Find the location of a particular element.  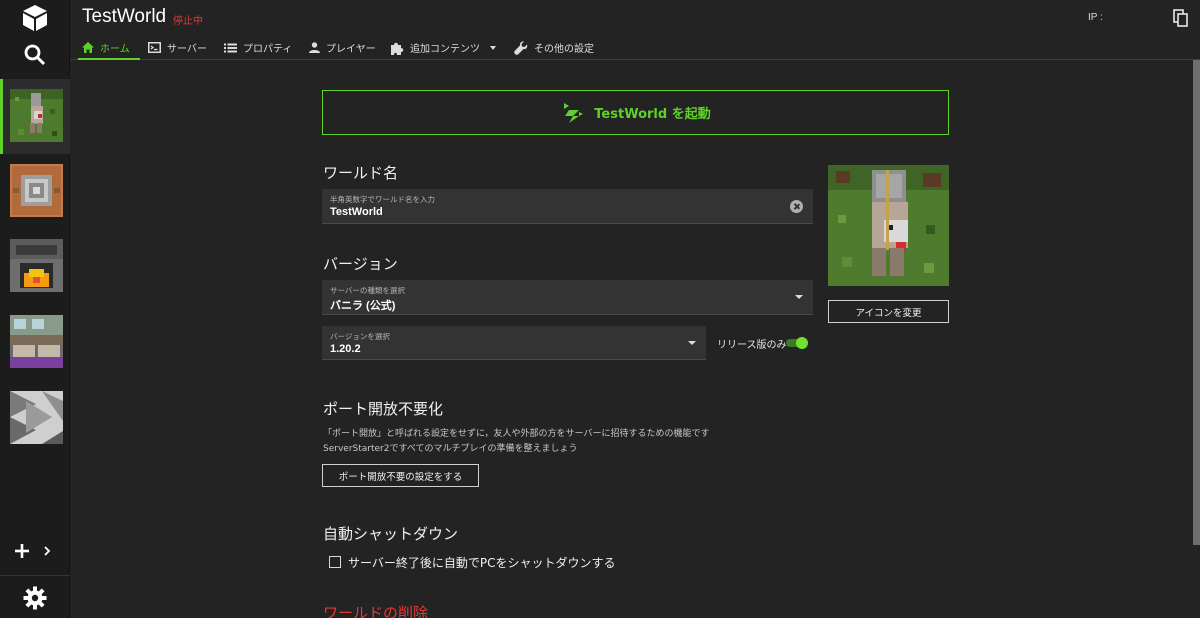

terminal-icon is located at coordinates (154, 47).